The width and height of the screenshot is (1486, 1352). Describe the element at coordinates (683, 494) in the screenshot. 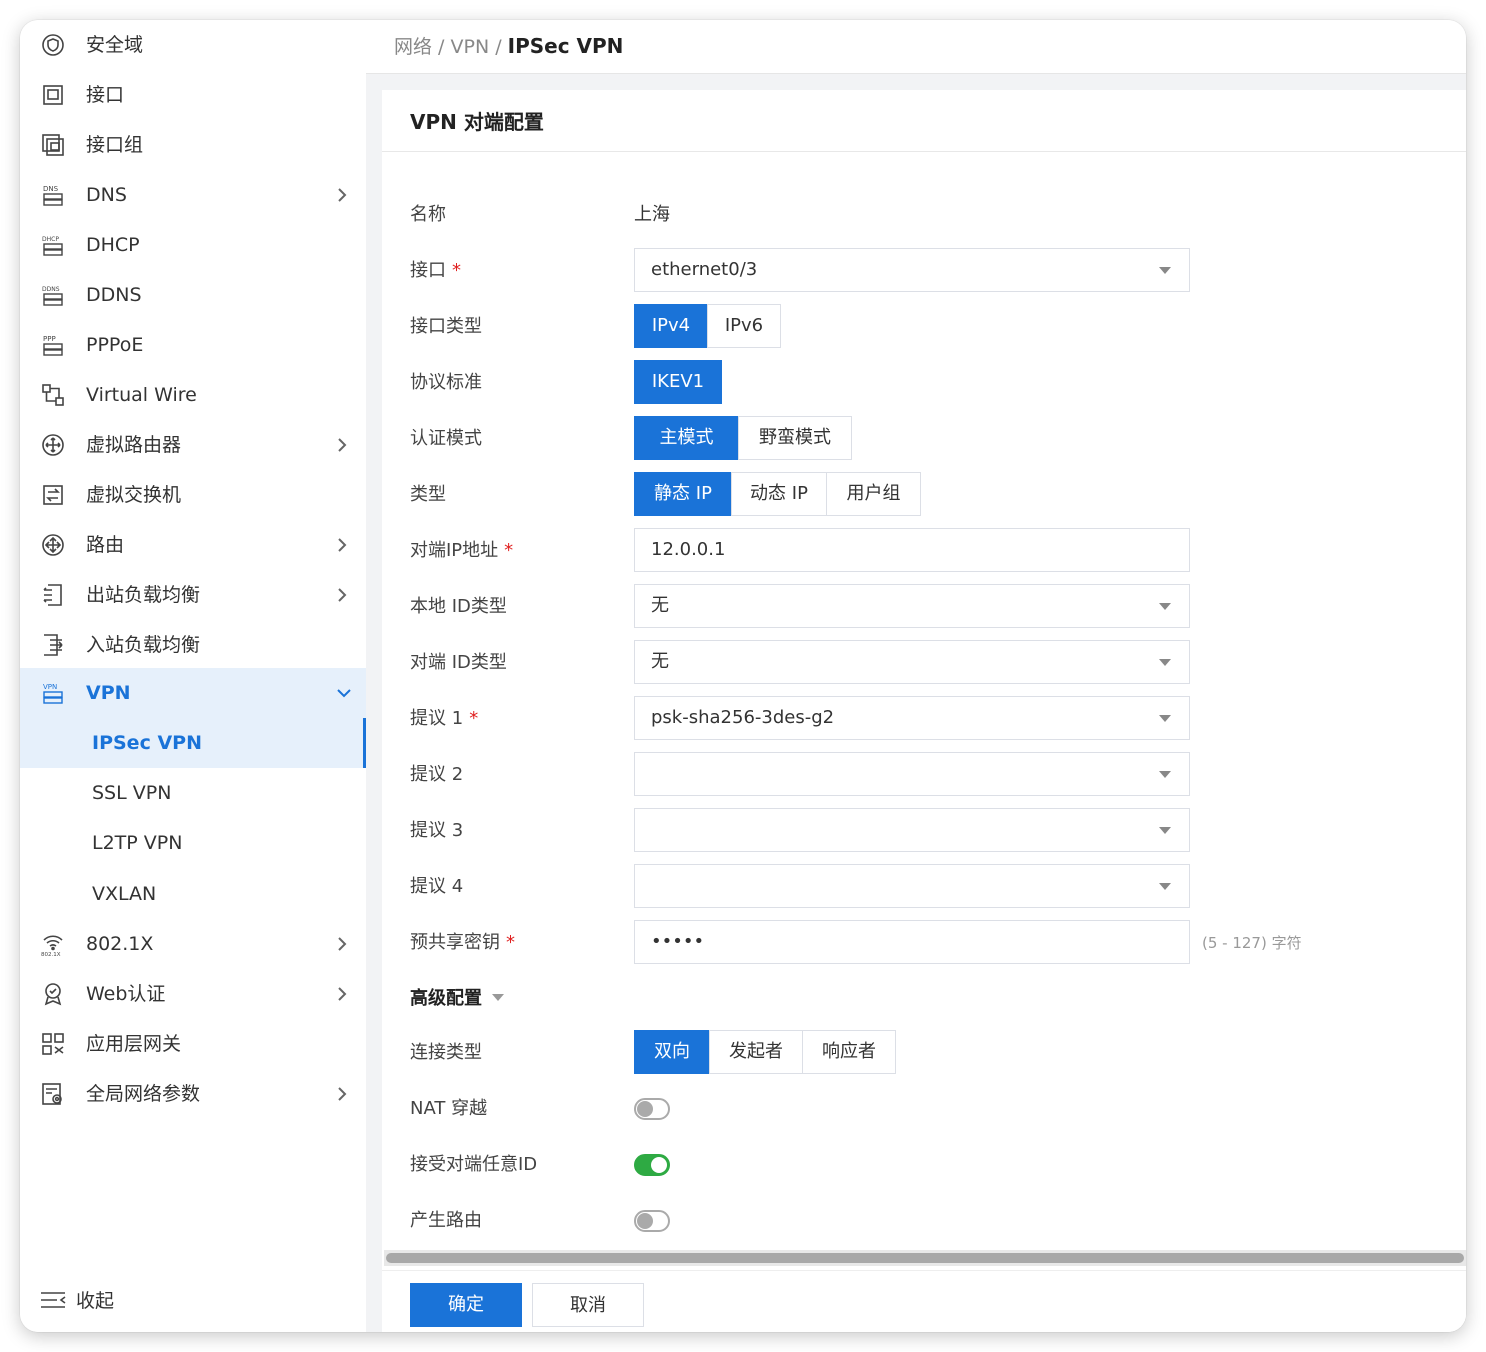

I see `type-static-ip: 静态 IP` at that location.